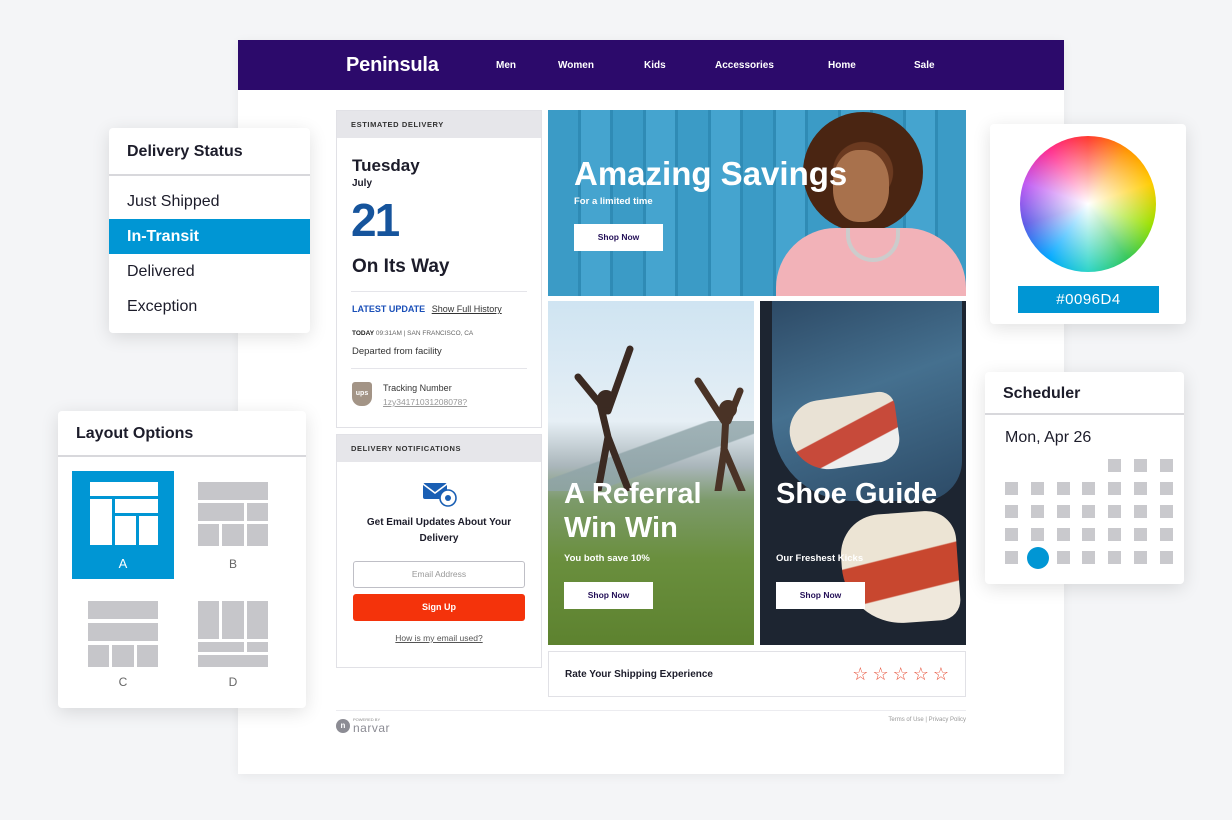  I want to click on layout-option-c: C, so click(123, 643).